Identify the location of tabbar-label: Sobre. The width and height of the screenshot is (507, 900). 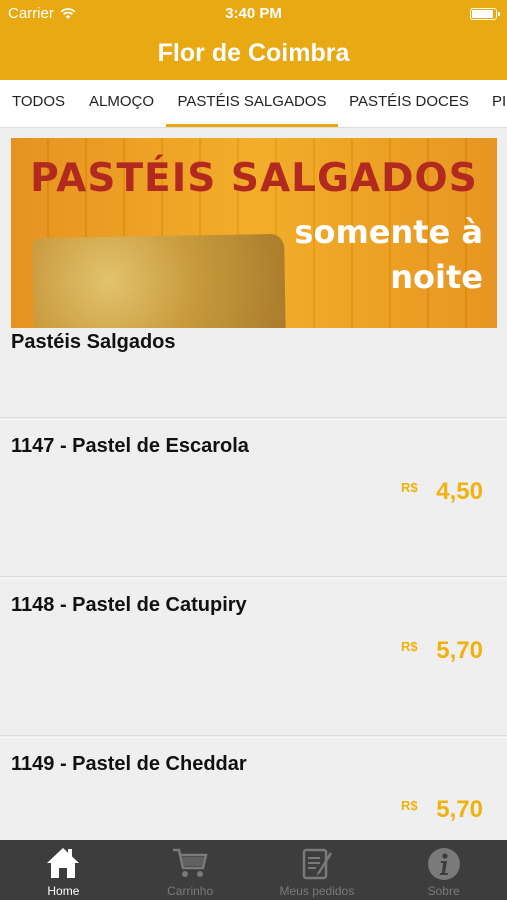
(443, 891).